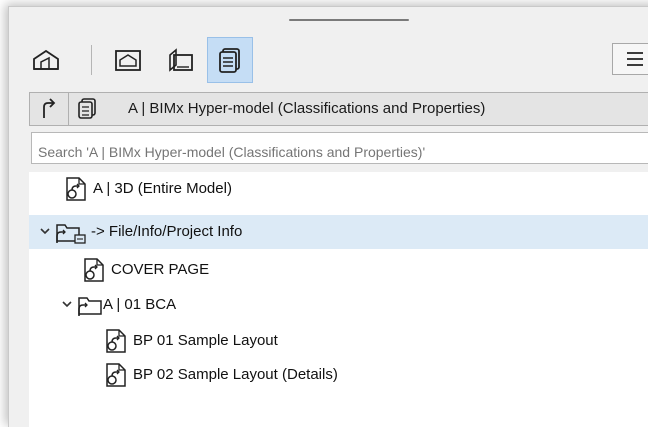  Describe the element at coordinates (328, 59) in the screenshot. I see `navigator-toolbar` at that location.